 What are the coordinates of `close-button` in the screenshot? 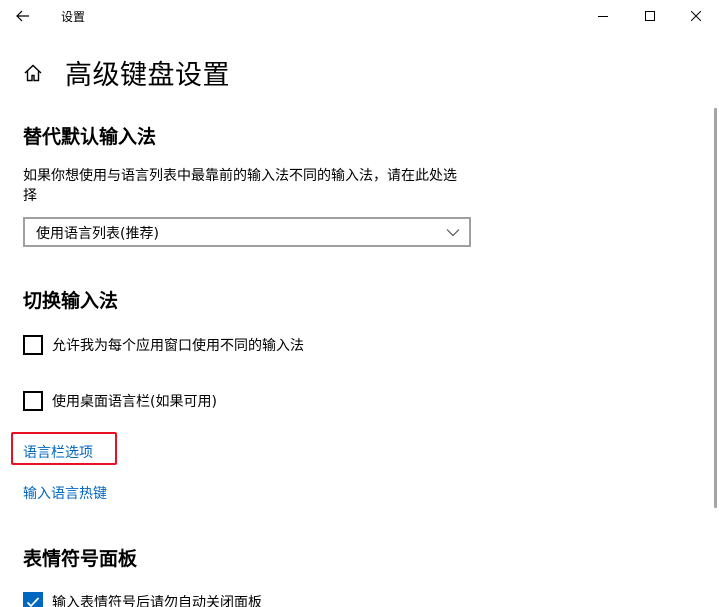 It's located at (696, 16).